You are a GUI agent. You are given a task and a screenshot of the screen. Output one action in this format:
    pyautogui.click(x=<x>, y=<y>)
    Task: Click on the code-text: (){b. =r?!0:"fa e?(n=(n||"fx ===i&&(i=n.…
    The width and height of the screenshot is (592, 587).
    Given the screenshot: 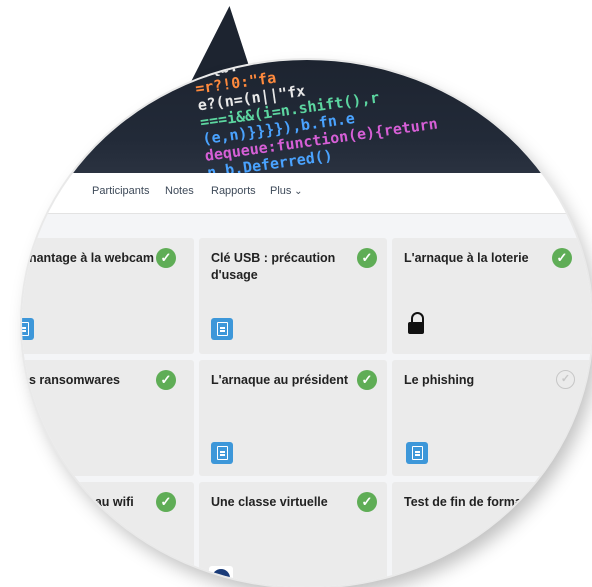 What is the action you would take?
    pyautogui.click(x=316, y=121)
    